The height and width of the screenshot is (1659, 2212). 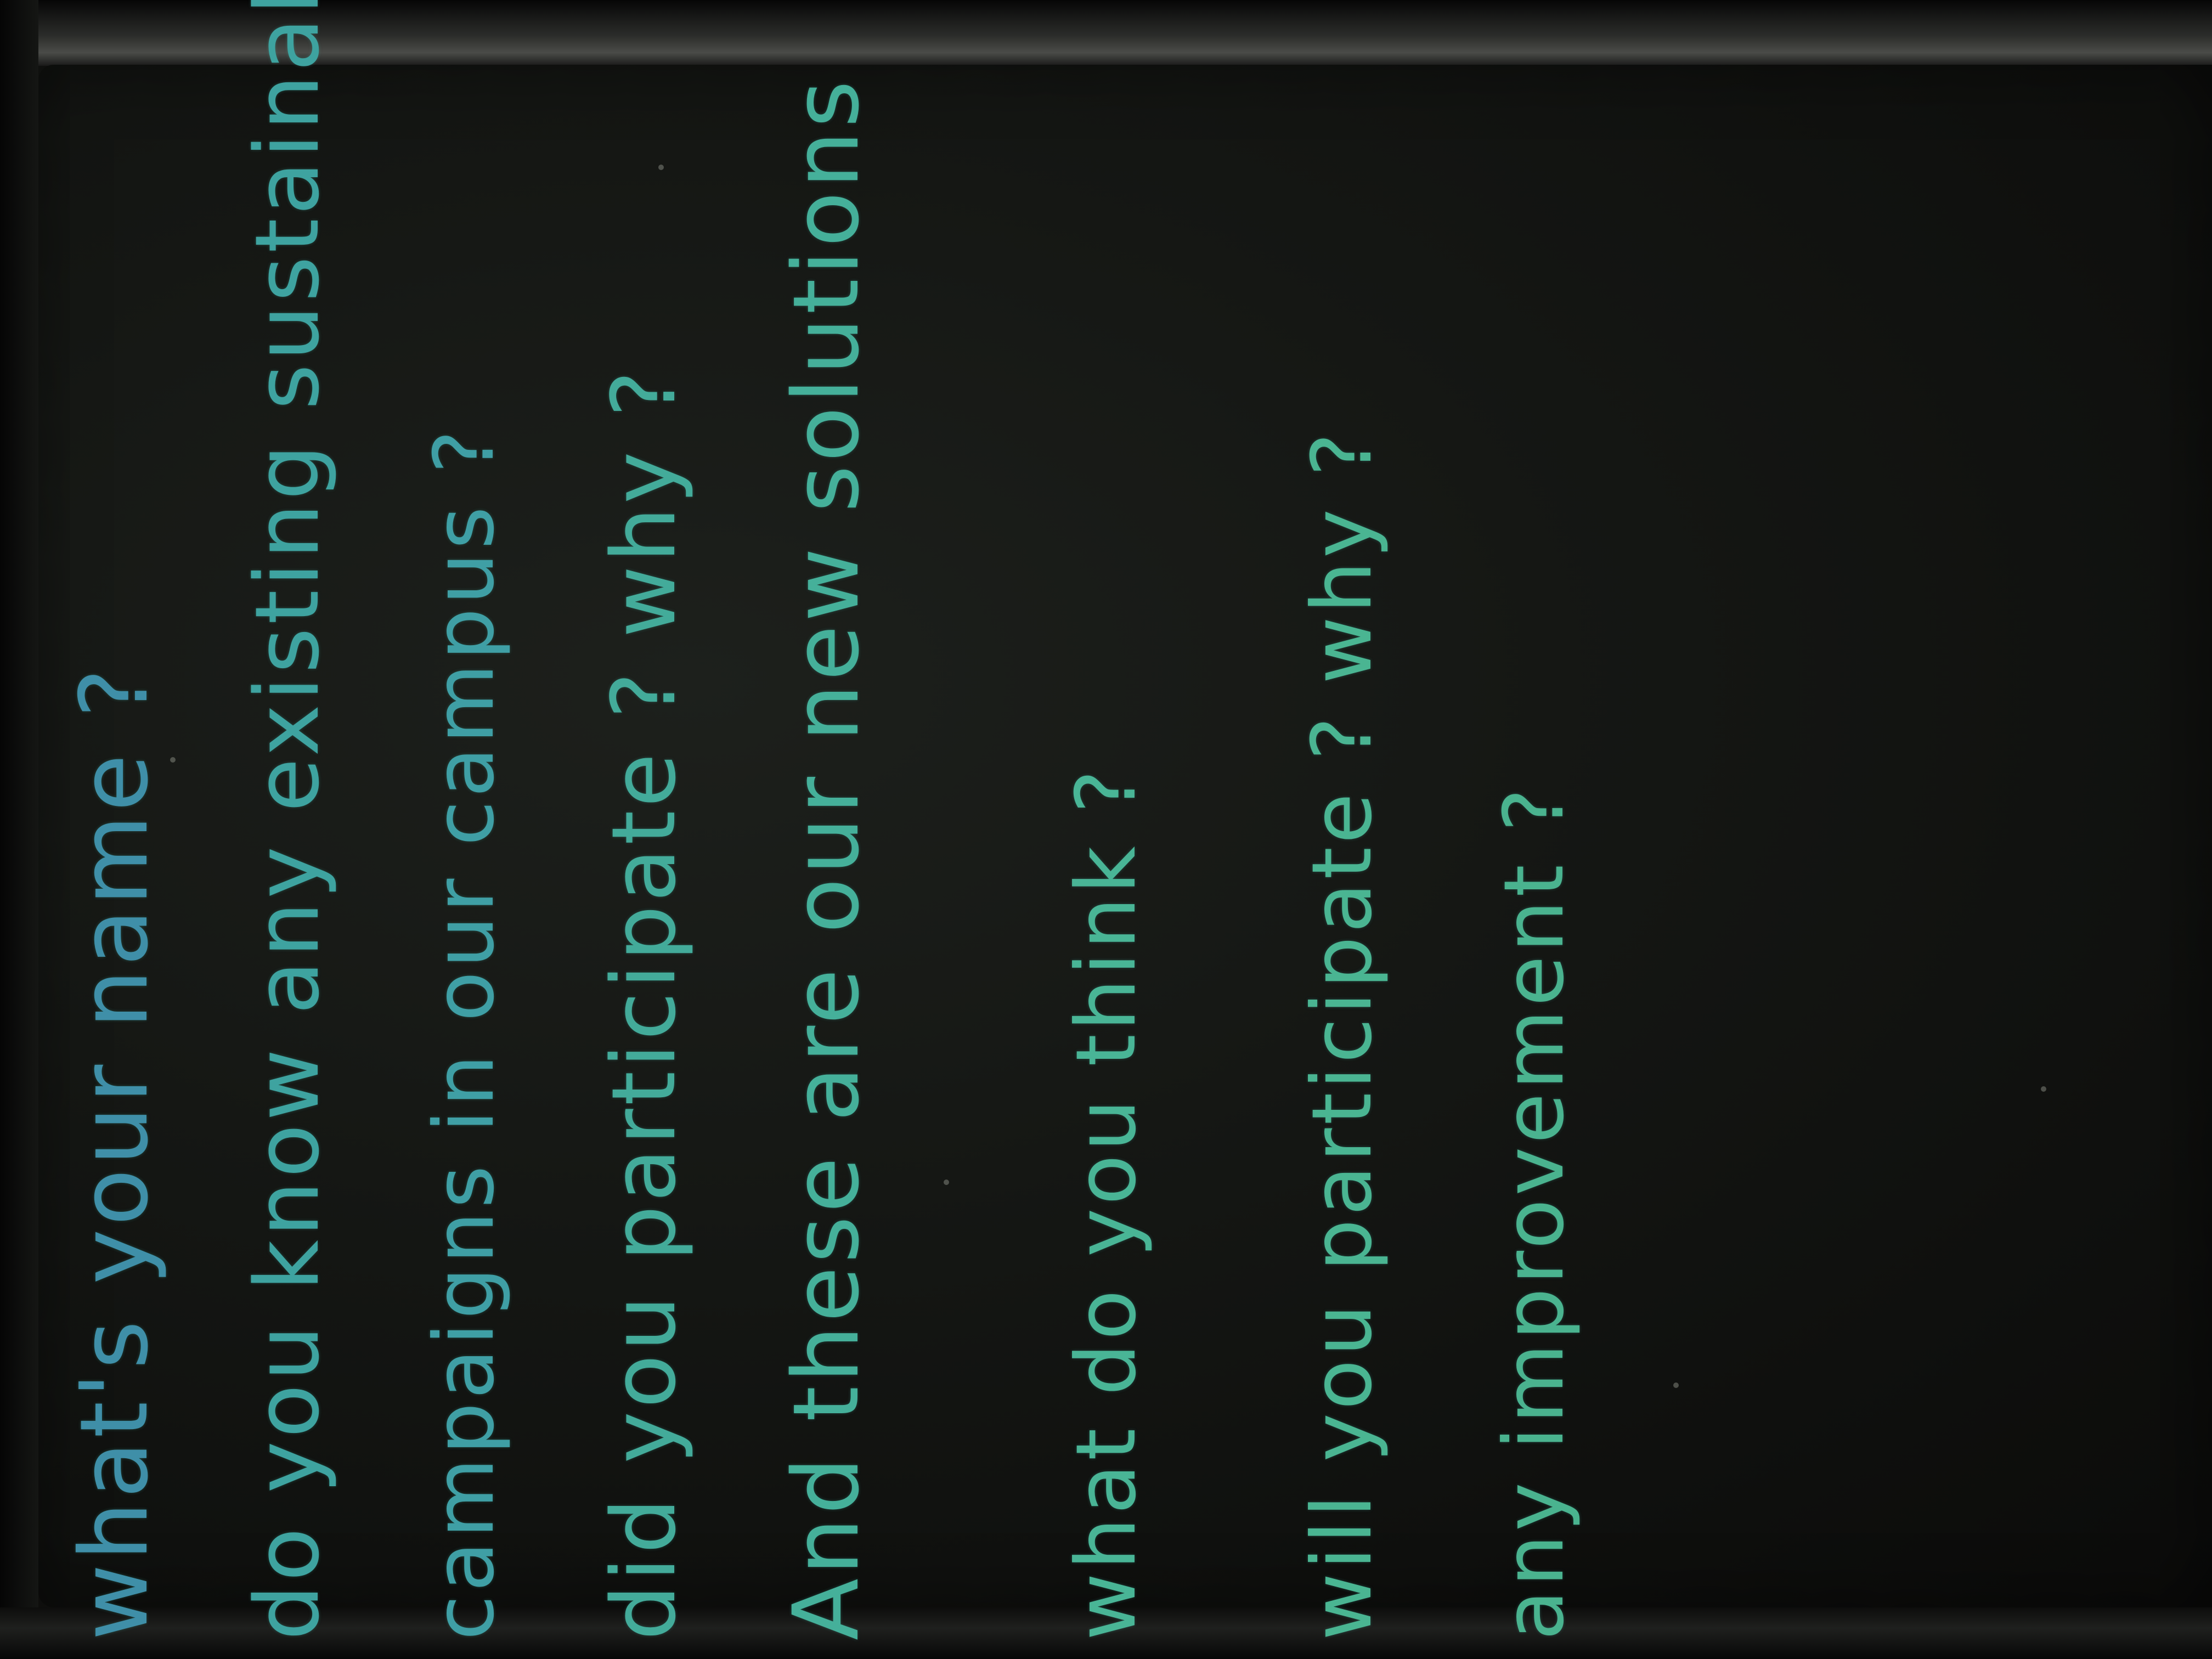 What do you see at coordinates (287, 820) in the screenshot?
I see `question-line-existing: do you know any existing sustainable` at bounding box center [287, 820].